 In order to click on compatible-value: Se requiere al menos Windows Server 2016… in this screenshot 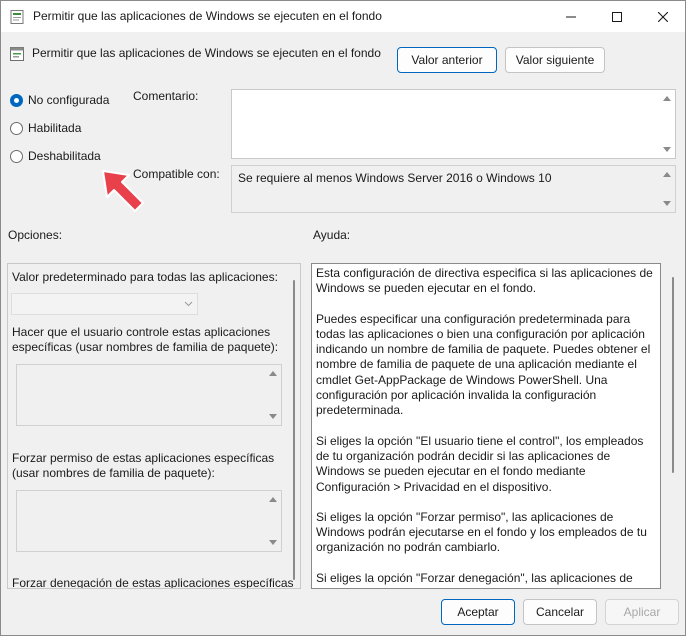, I will do `click(395, 178)`.